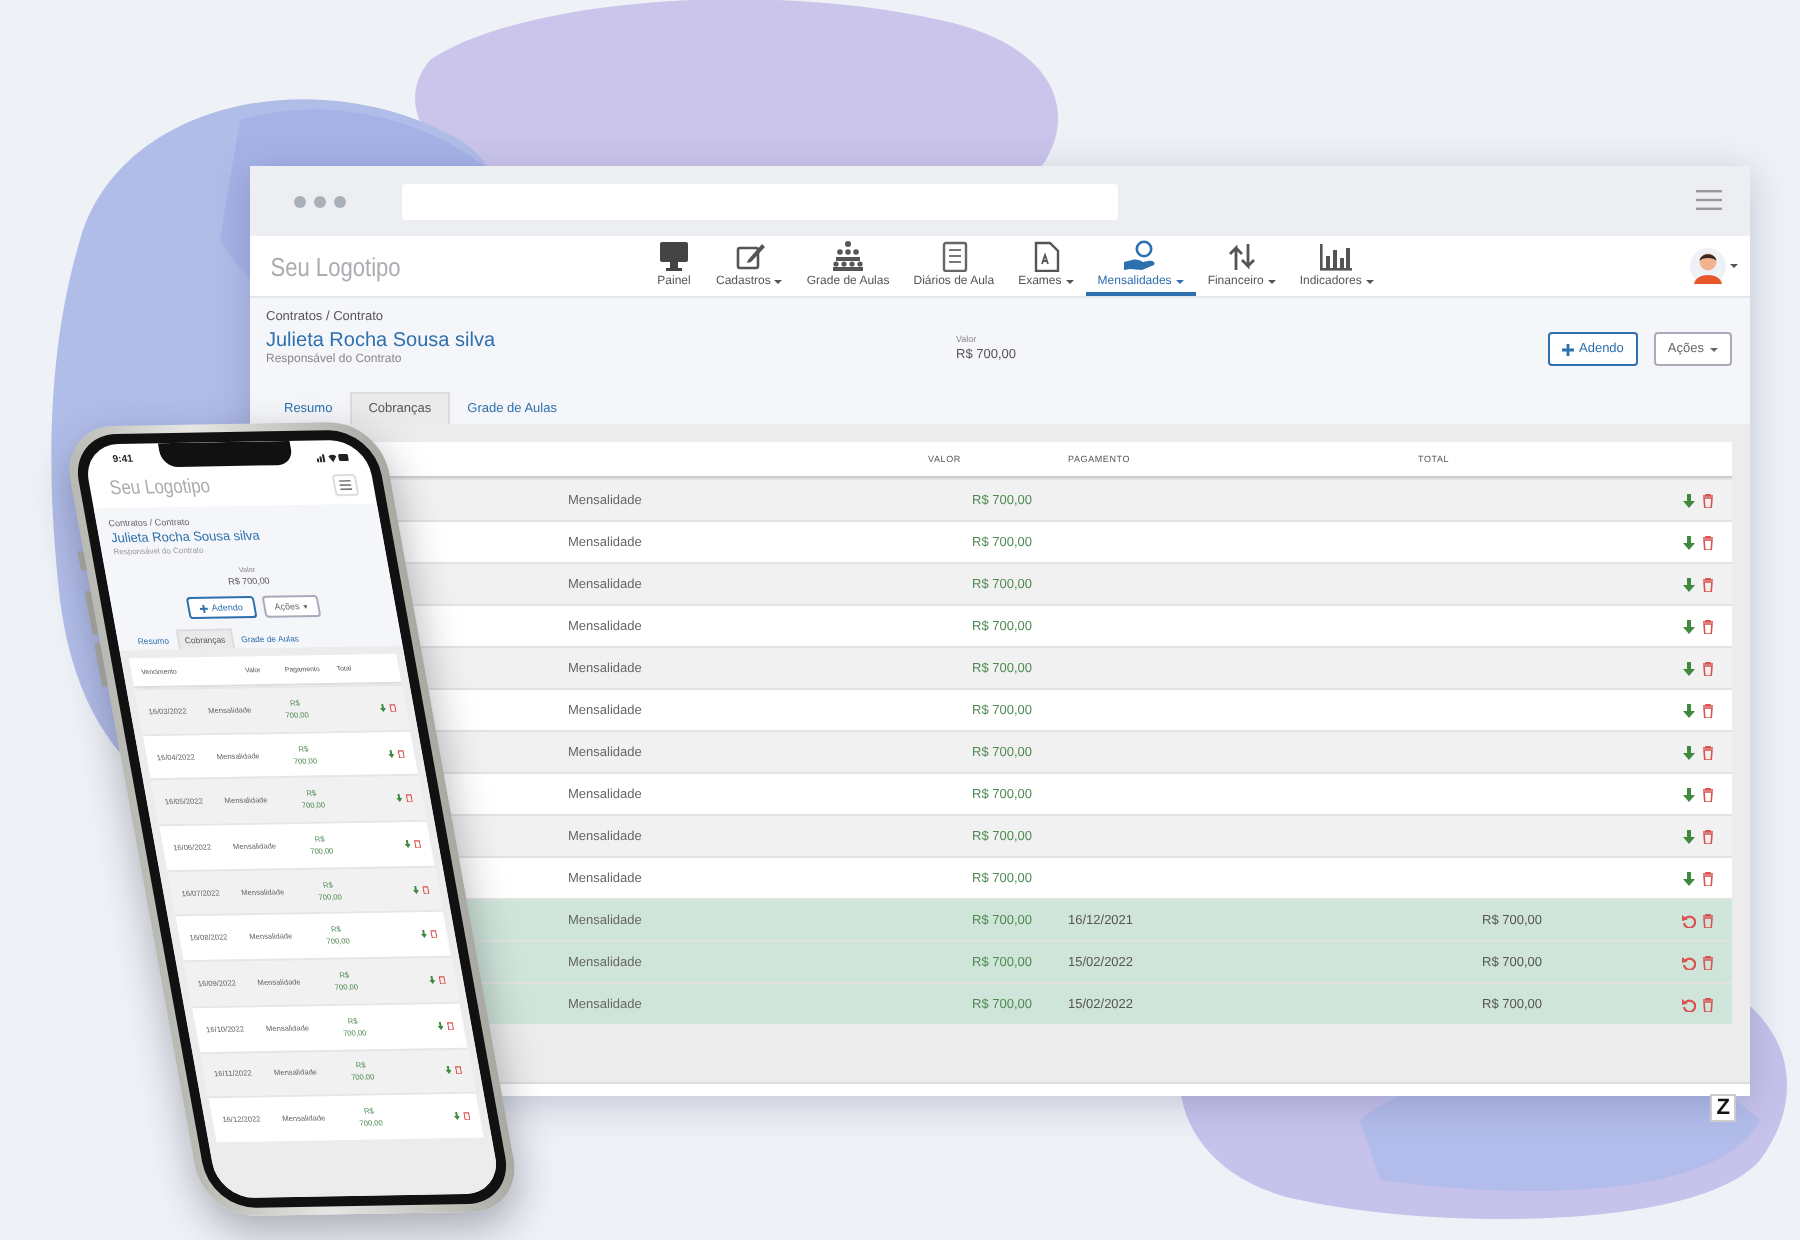 The height and width of the screenshot is (1240, 1800). What do you see at coordinates (225, 454) in the screenshot?
I see `phone-notch` at bounding box center [225, 454].